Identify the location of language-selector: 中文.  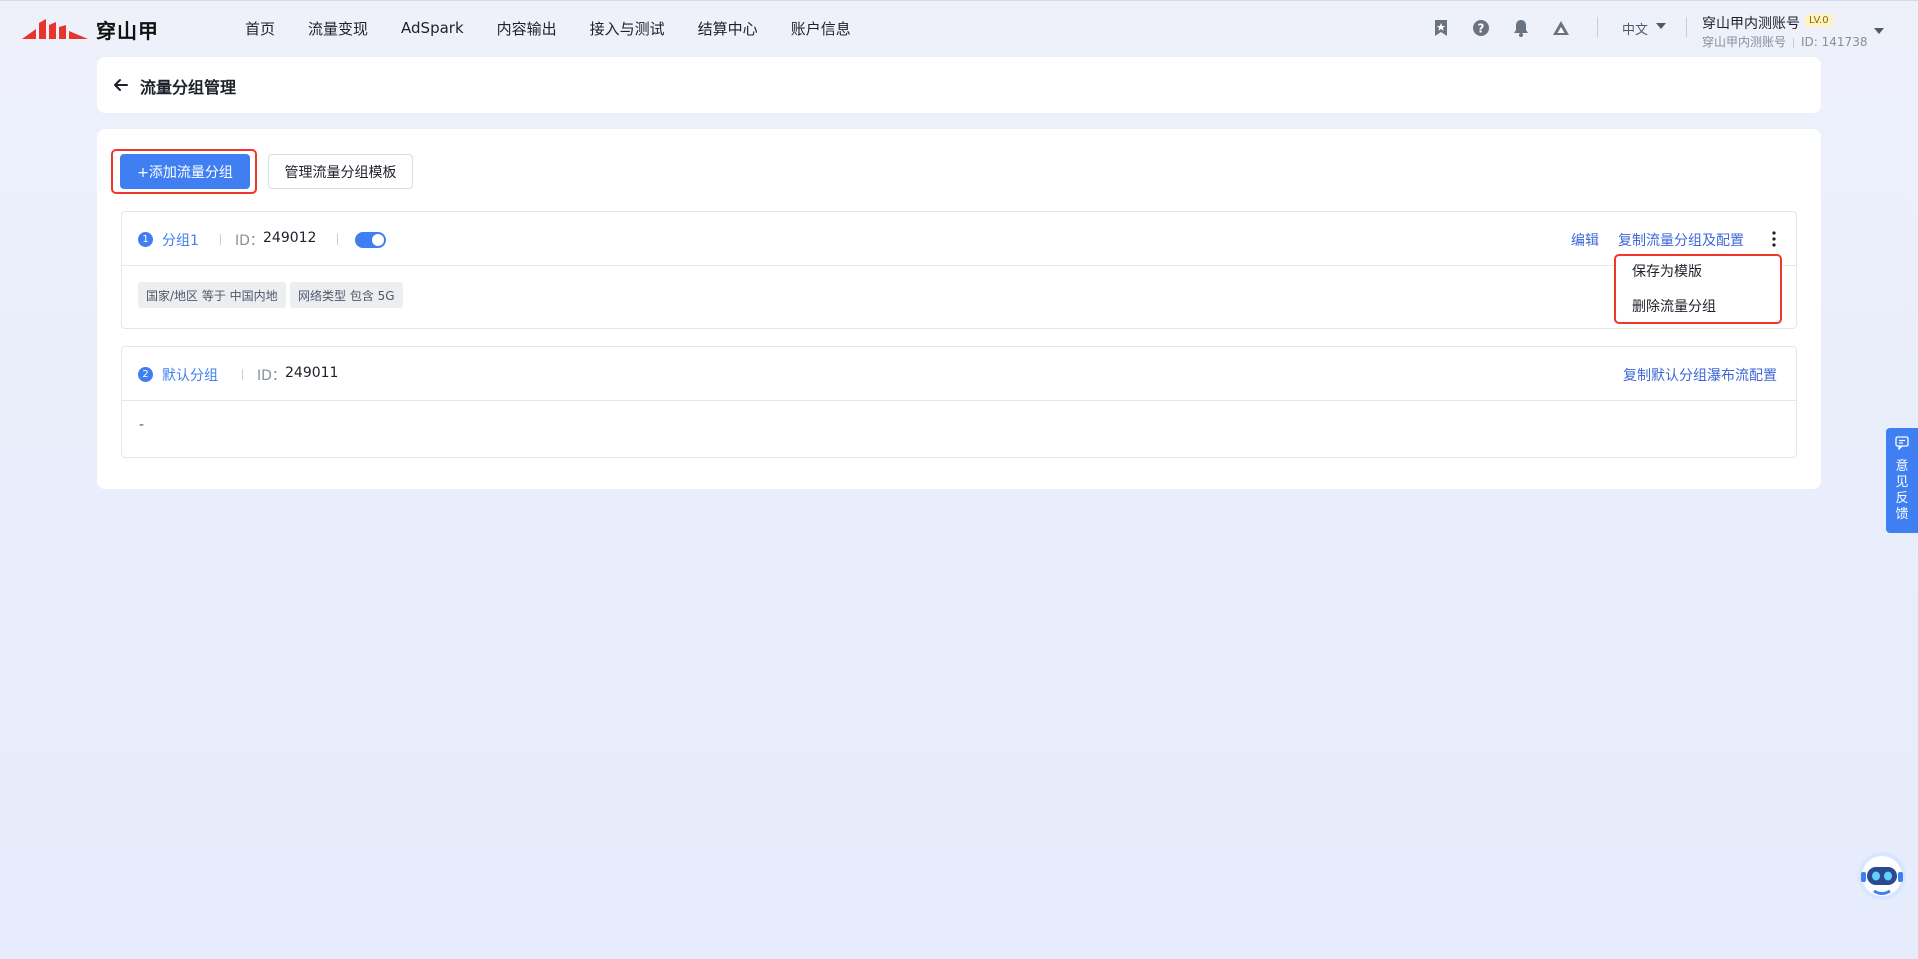
(1635, 28).